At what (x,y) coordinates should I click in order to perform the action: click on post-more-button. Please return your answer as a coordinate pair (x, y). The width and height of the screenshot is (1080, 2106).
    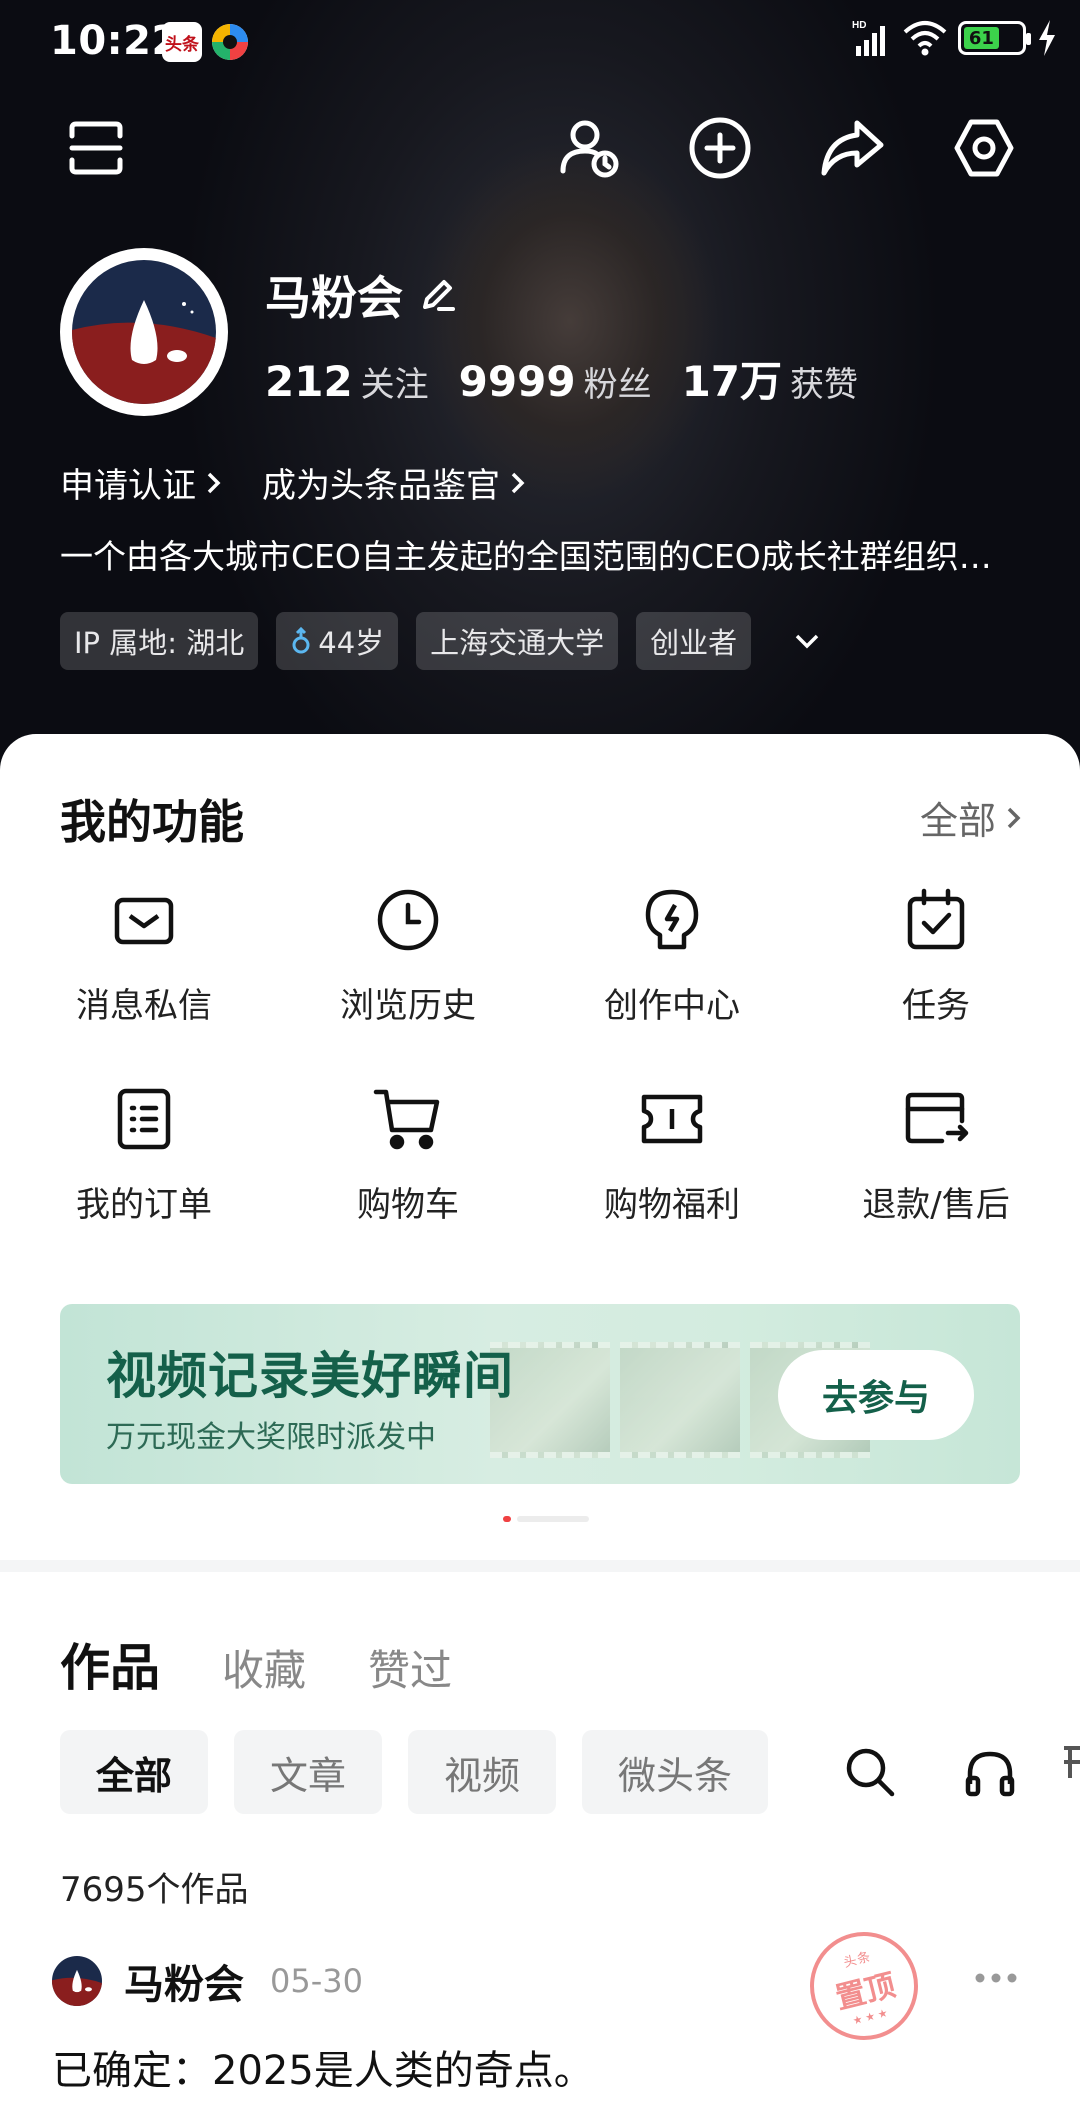
    Looking at the image, I should click on (996, 1978).